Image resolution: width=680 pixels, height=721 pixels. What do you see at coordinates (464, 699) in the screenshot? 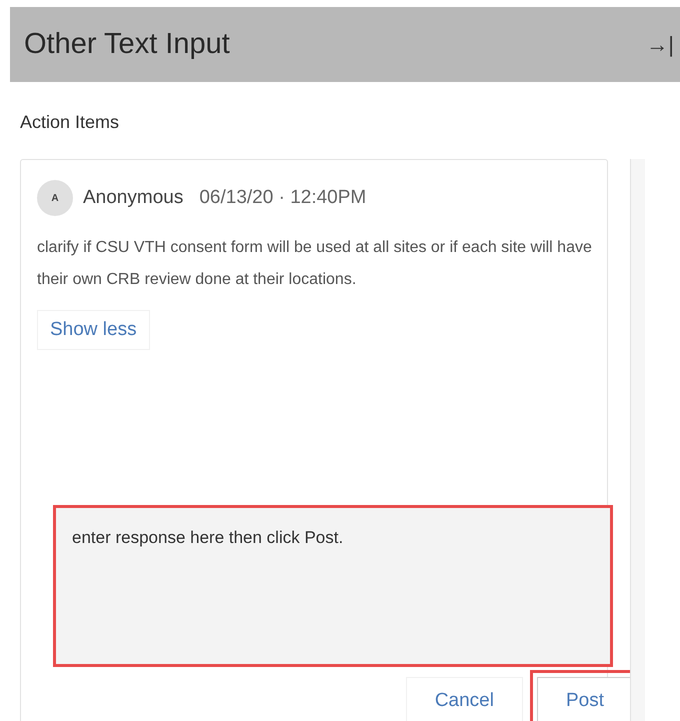
I see `cancel-button: Cancel` at bounding box center [464, 699].